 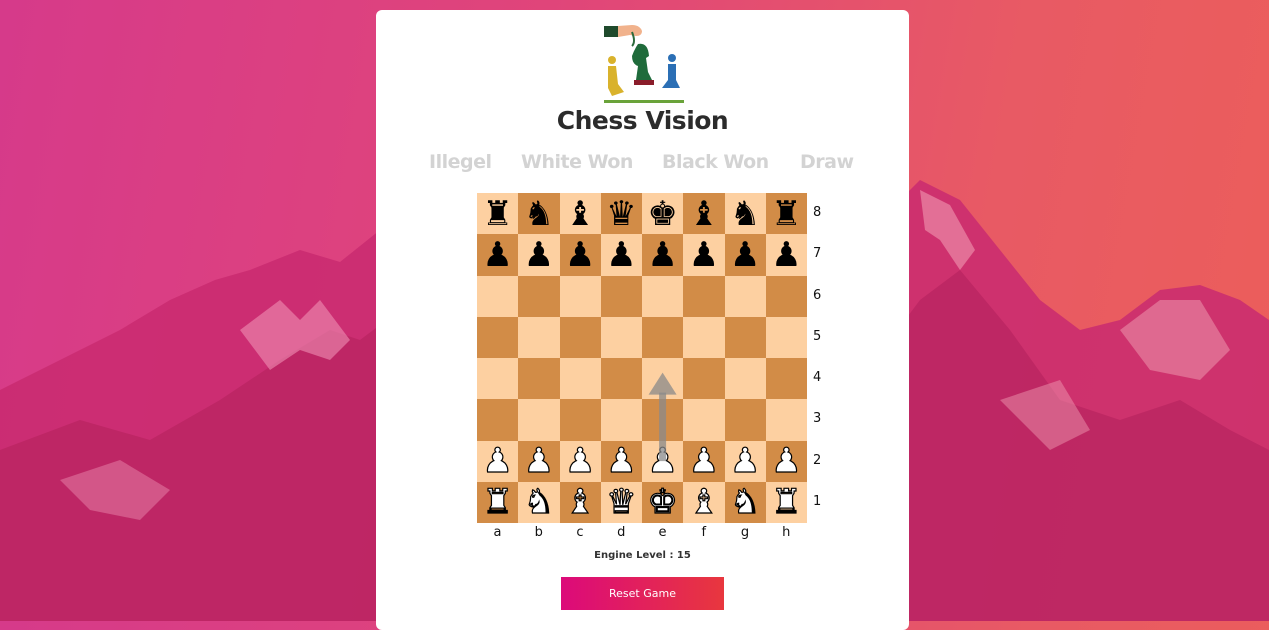 What do you see at coordinates (539, 420) in the screenshot?
I see `square-b3` at bounding box center [539, 420].